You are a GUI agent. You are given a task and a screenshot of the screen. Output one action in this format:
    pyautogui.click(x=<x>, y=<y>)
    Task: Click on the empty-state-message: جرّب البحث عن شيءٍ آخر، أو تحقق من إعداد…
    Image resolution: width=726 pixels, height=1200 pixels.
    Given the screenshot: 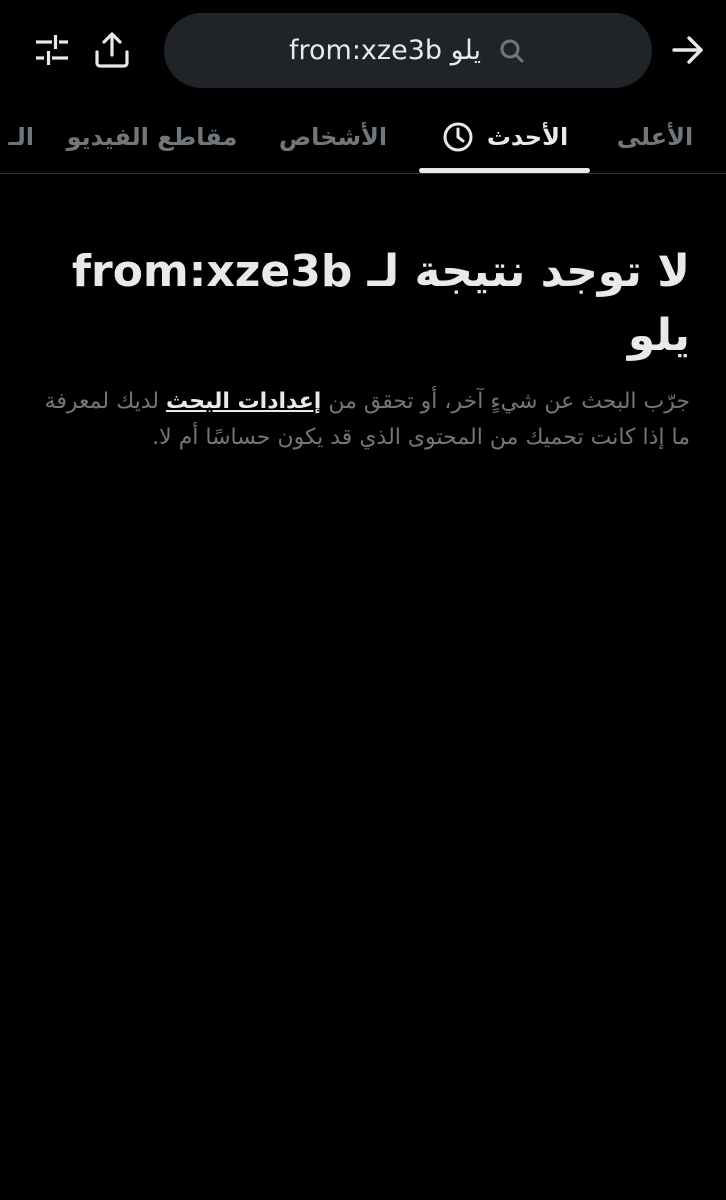 What is the action you would take?
    pyautogui.click(x=363, y=420)
    